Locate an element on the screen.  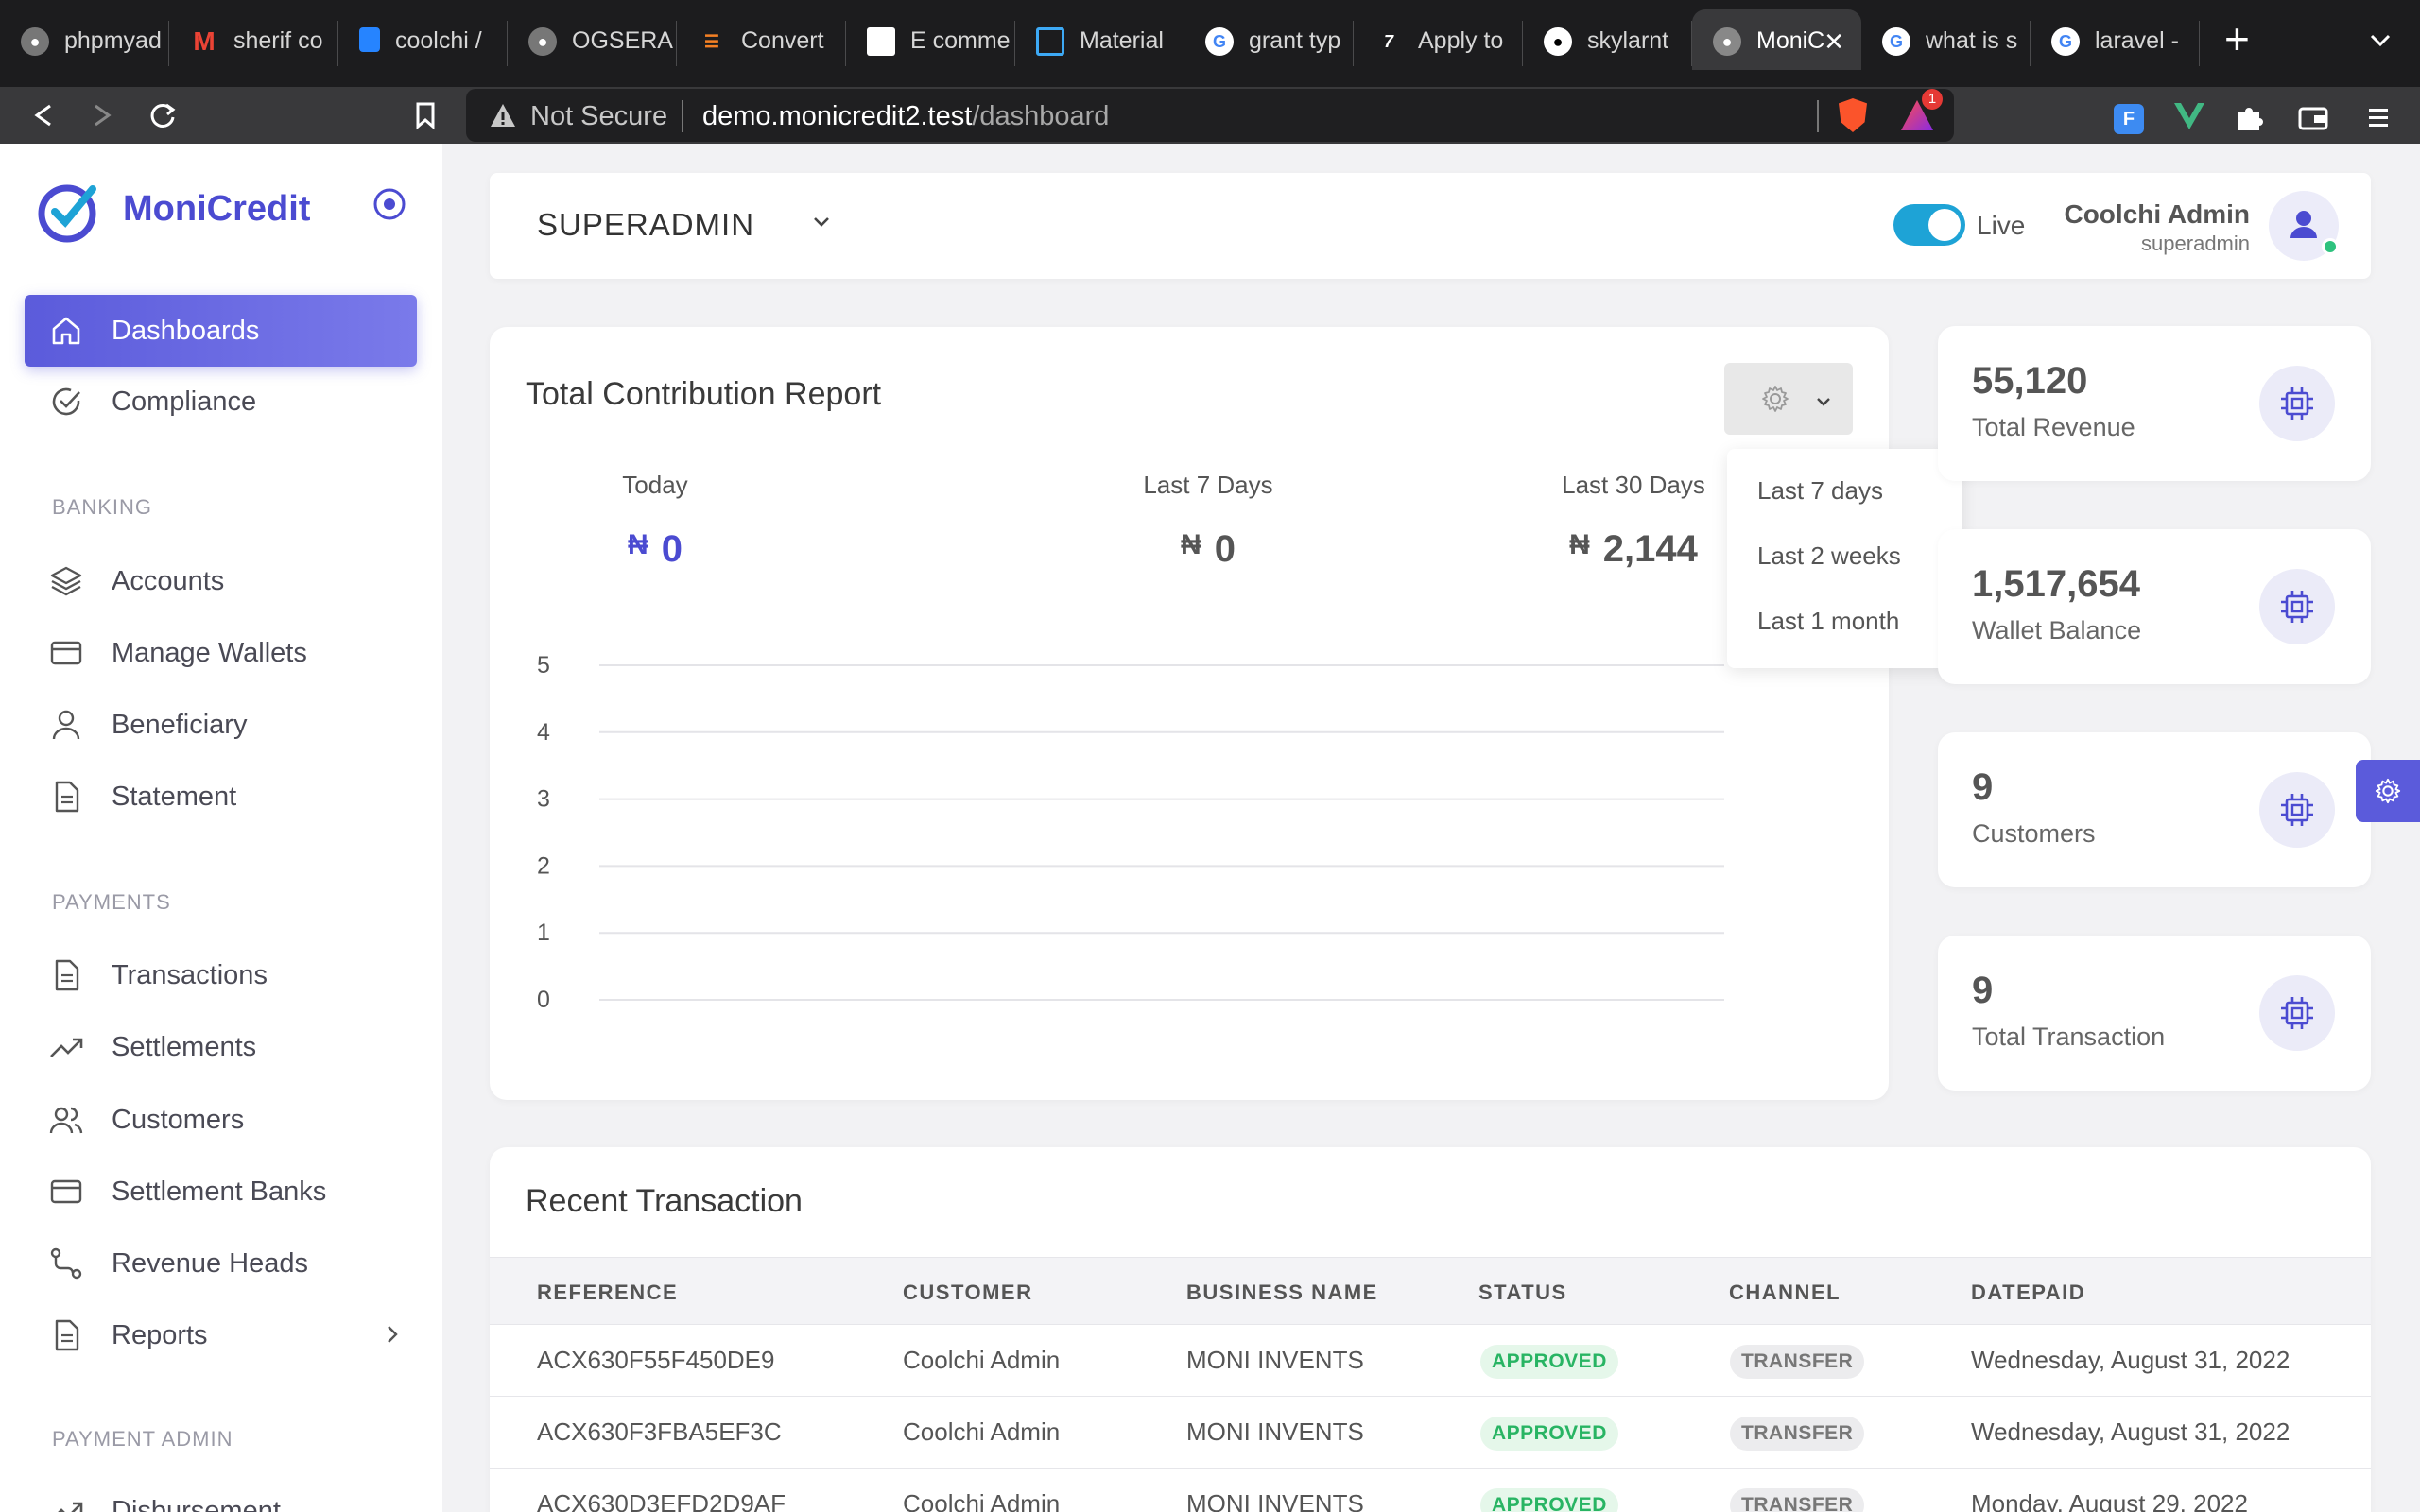
live-mode-toggle is located at coordinates (1929, 225).